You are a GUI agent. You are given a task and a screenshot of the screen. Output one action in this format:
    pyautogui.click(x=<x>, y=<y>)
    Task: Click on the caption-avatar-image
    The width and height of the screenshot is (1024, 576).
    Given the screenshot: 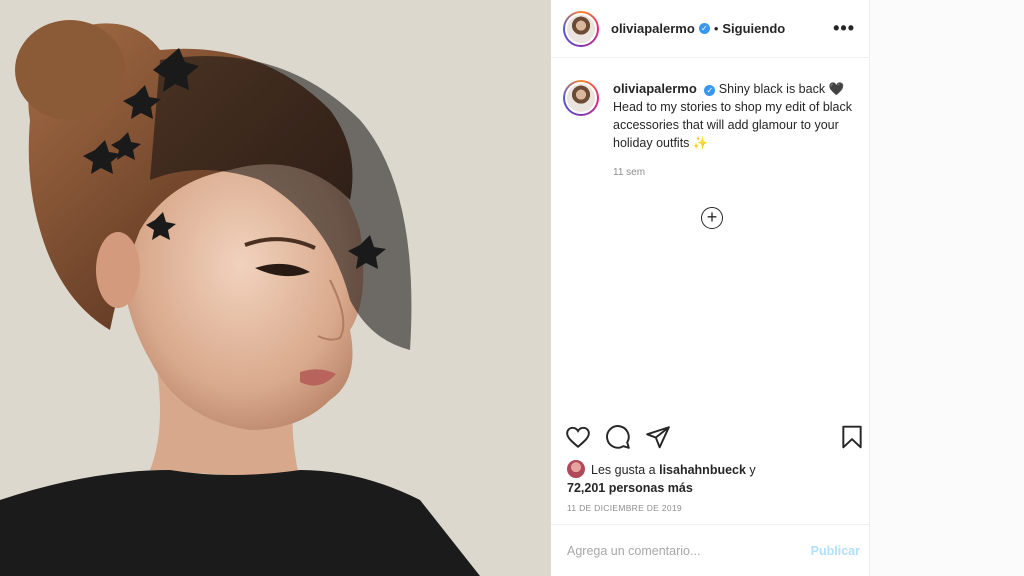 What is the action you would take?
    pyautogui.click(x=581, y=98)
    